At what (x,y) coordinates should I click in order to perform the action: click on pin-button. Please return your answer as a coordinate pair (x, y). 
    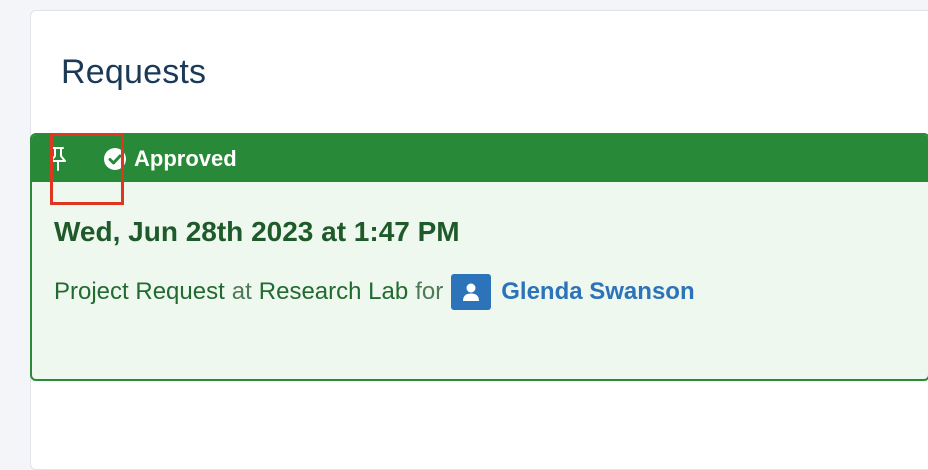
    Looking at the image, I should click on (58, 159).